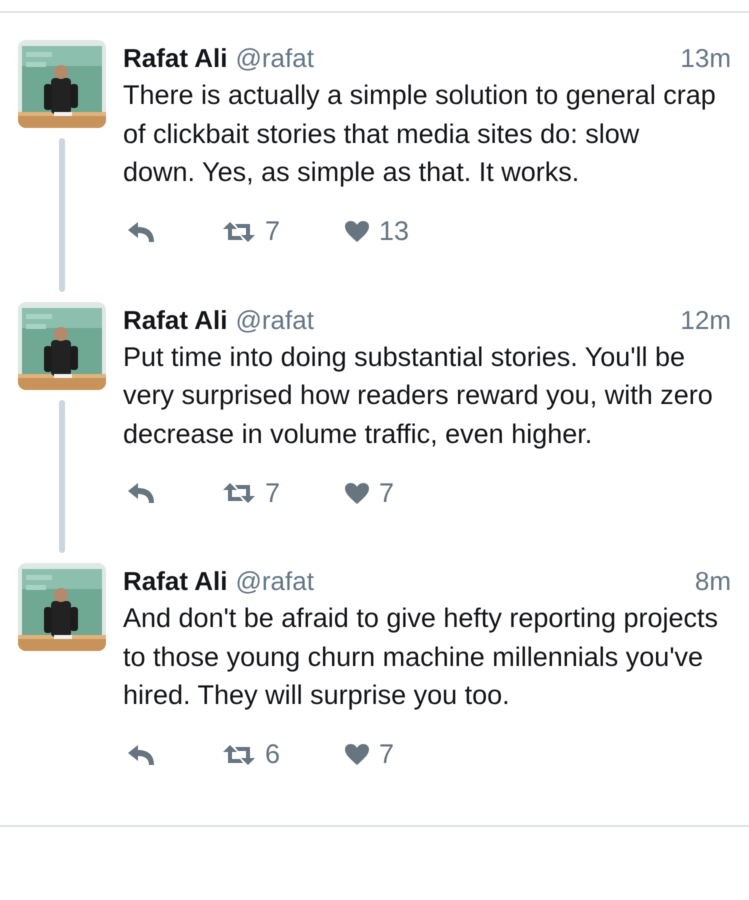 This screenshot has height=900, width=749. I want to click on tweet-text: Put time into doing substantial stories. You'll be very surprised how readers reward you, with zero decrease in volume traffic, even higher., so click(418, 395).